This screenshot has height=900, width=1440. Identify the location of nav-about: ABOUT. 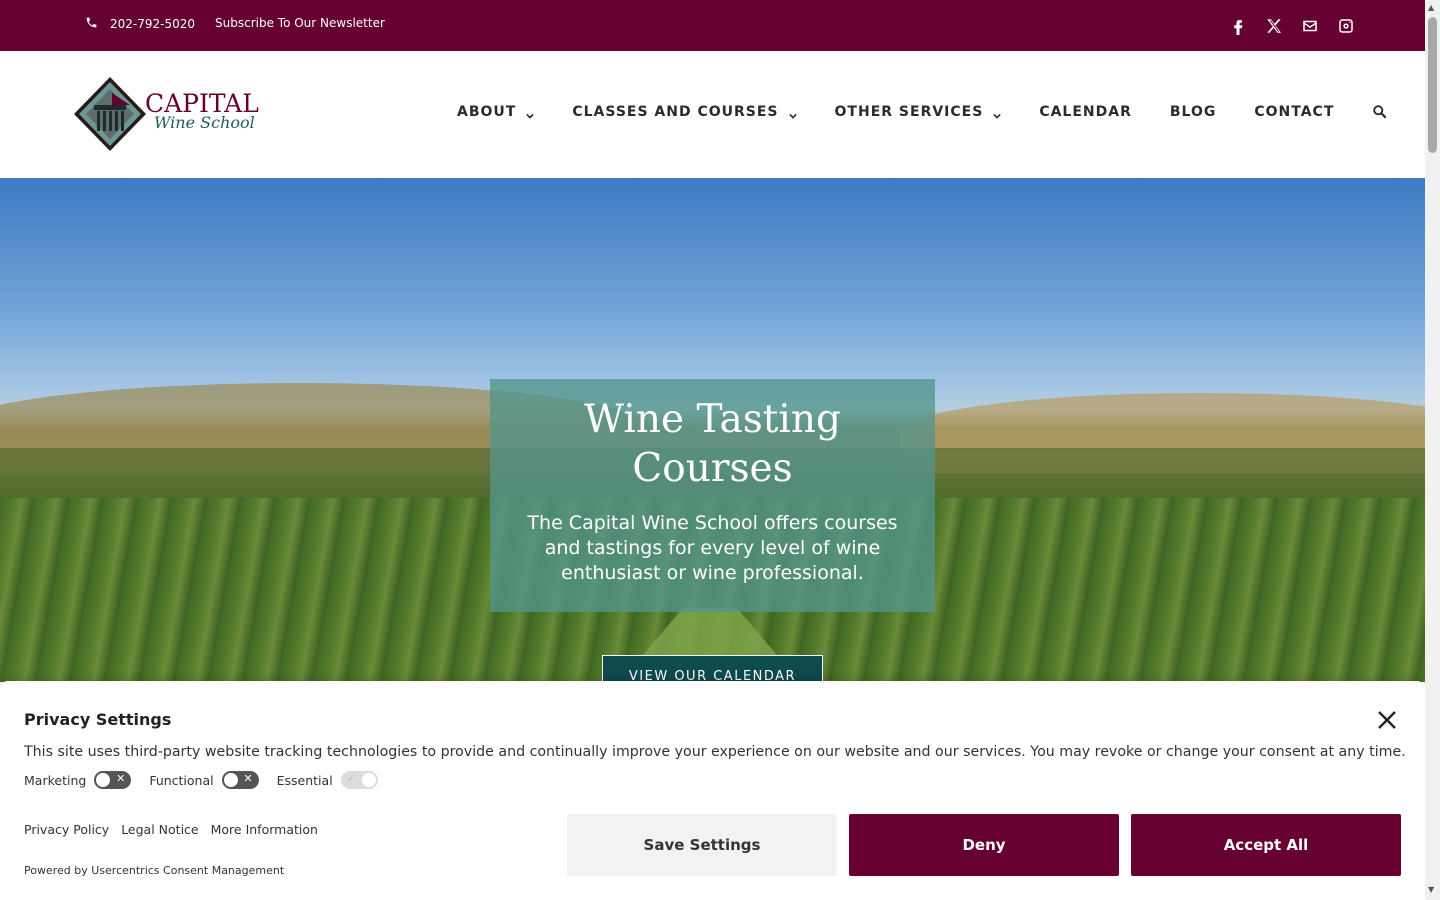
(496, 112).